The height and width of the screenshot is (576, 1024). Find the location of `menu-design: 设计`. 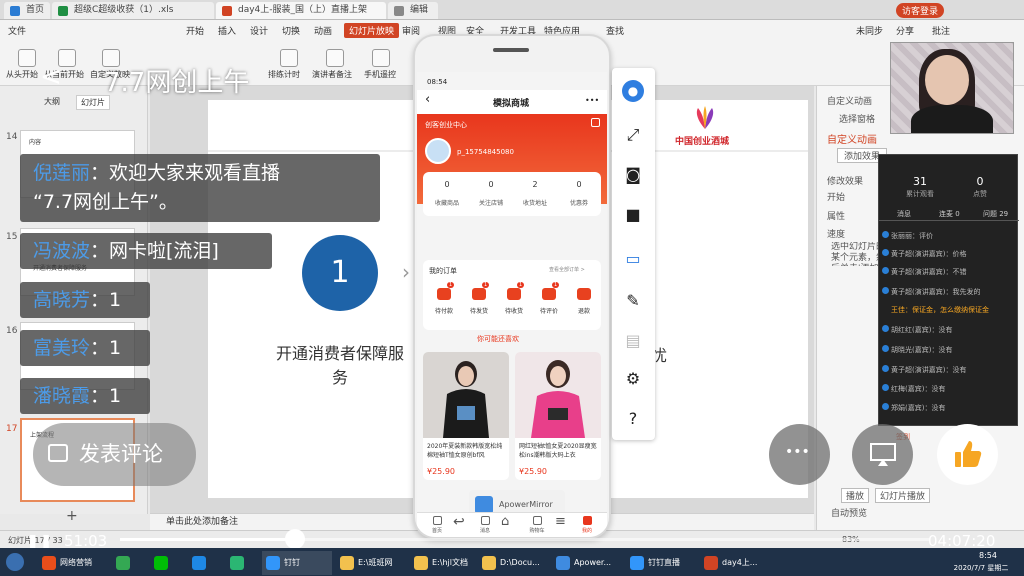

menu-design: 设计 is located at coordinates (259, 30).